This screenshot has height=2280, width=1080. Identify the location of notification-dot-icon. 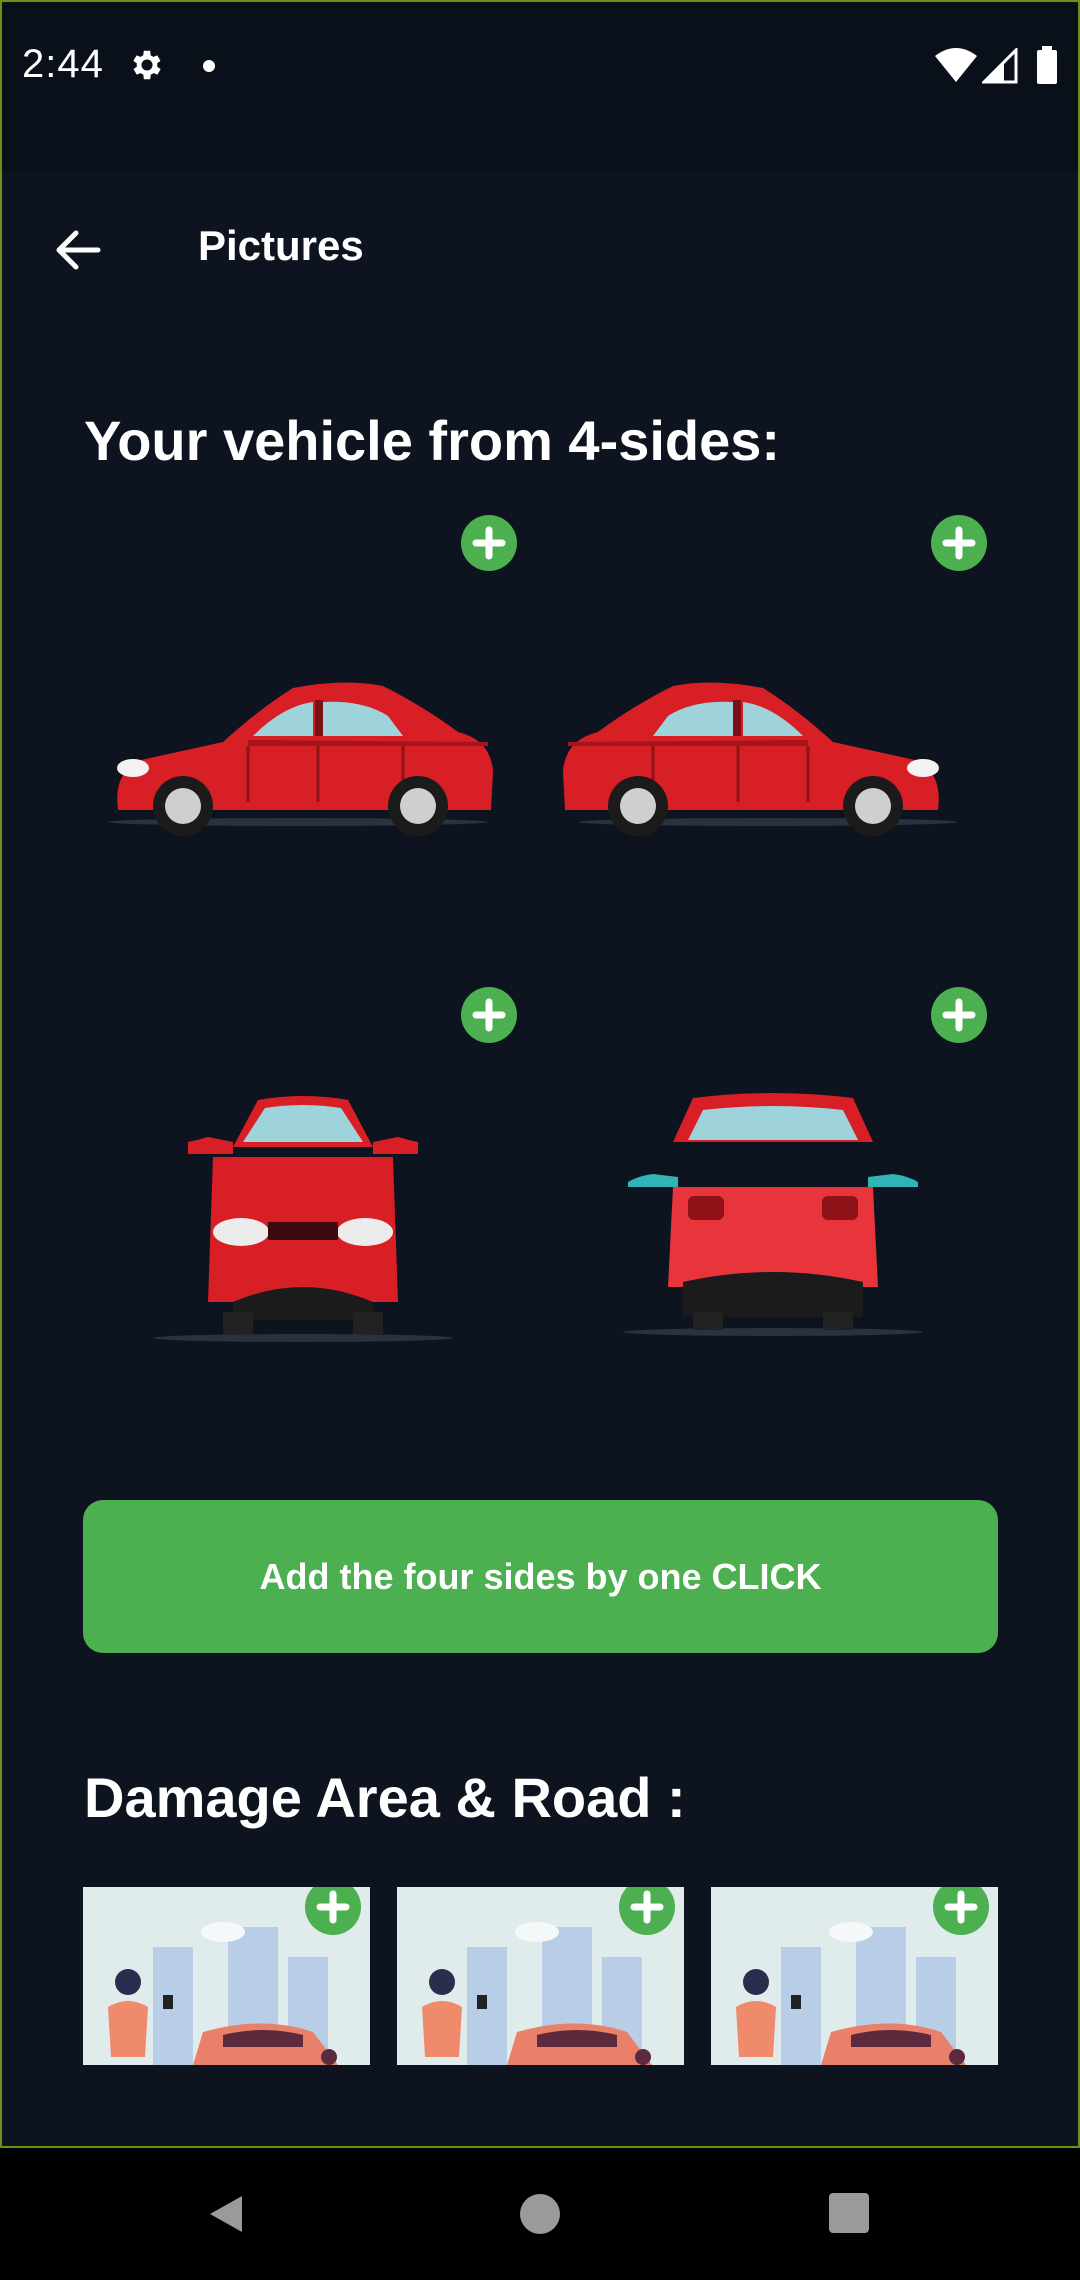
(209, 66).